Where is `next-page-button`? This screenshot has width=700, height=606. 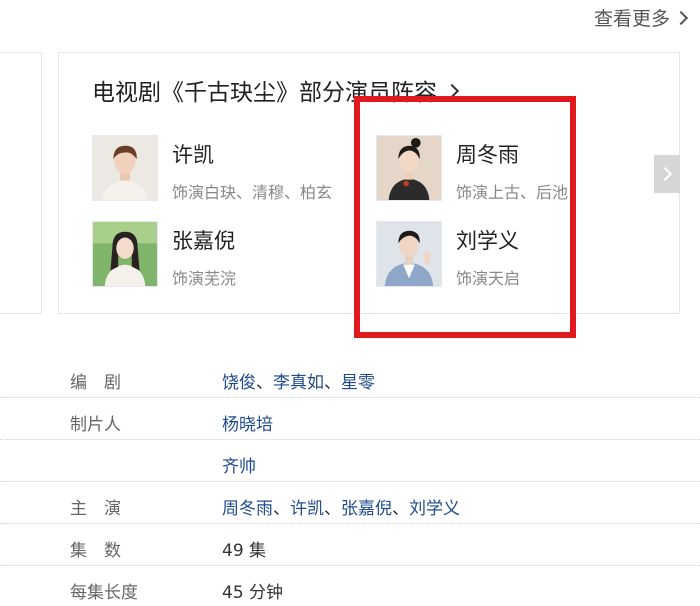
next-page-button is located at coordinates (667, 174).